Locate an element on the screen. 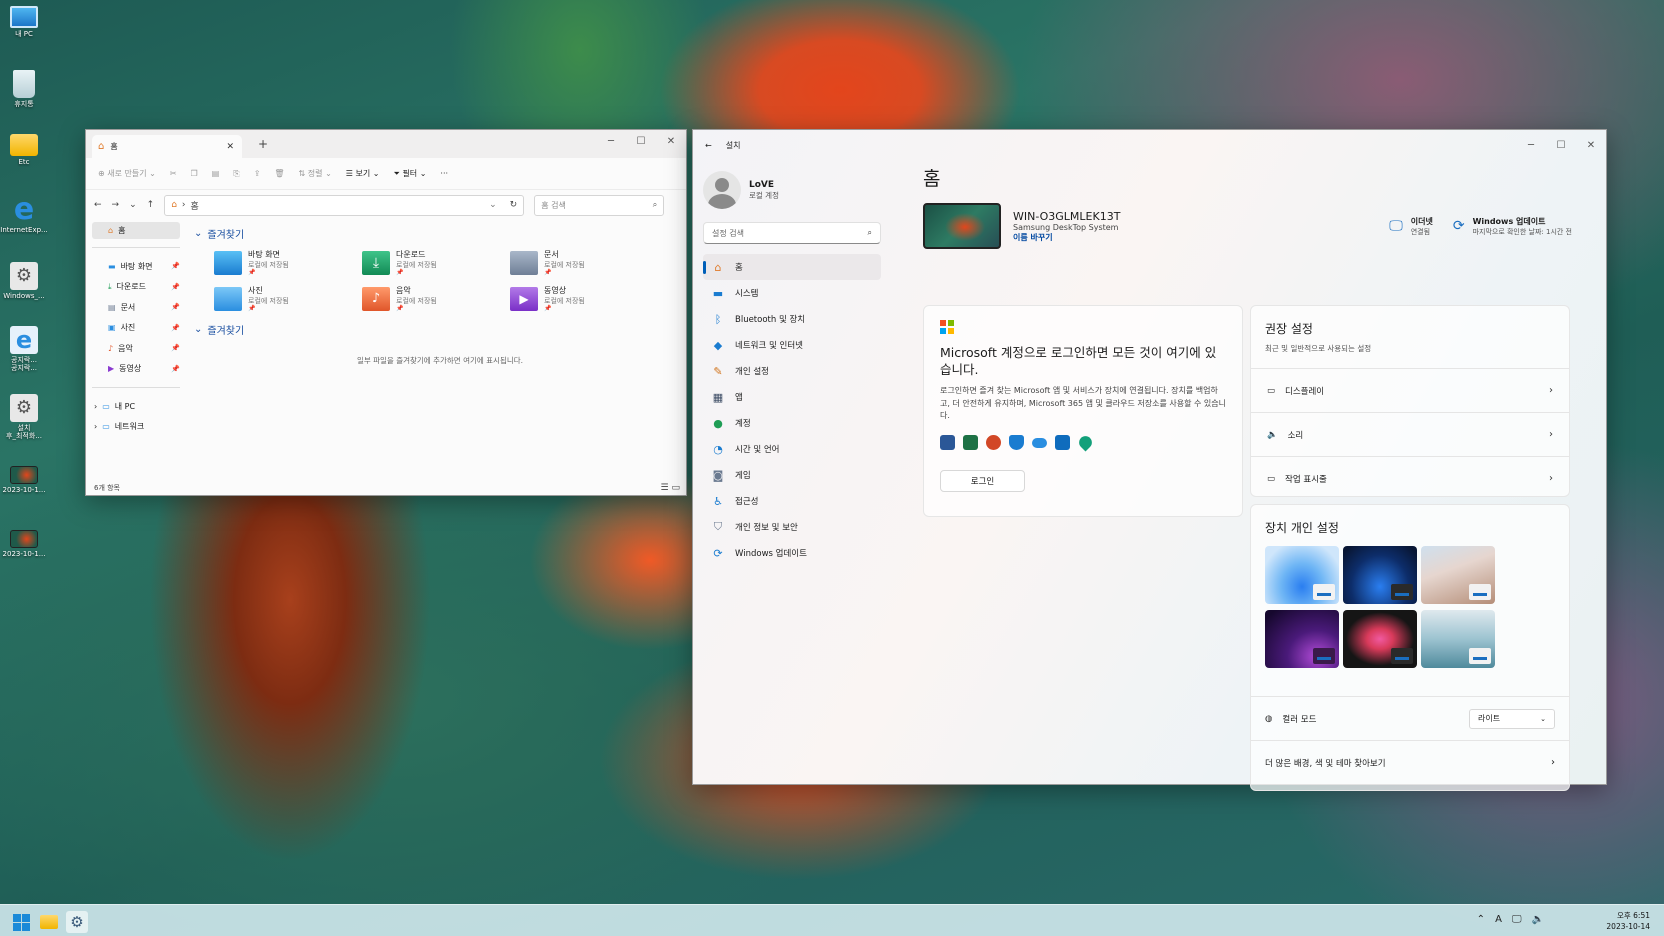 The height and width of the screenshot is (936, 1664). nav-home: ⌂ 홈 is located at coordinates (792, 267).